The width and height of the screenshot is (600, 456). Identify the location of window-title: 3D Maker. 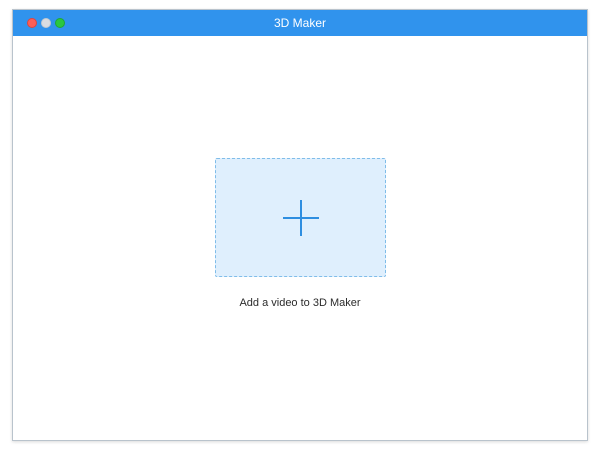
(299, 23).